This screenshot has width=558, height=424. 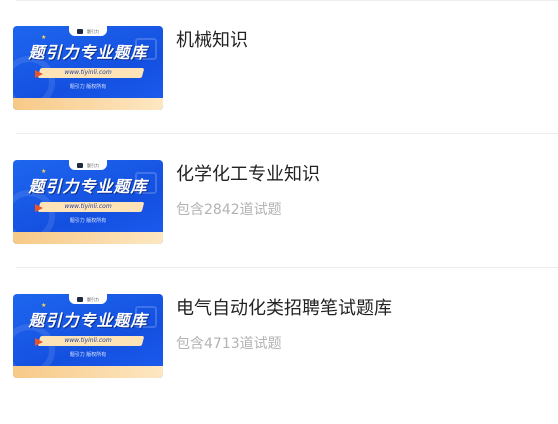 What do you see at coordinates (229, 344) in the screenshot?
I see `item-question-count: 包含4713道试题` at bounding box center [229, 344].